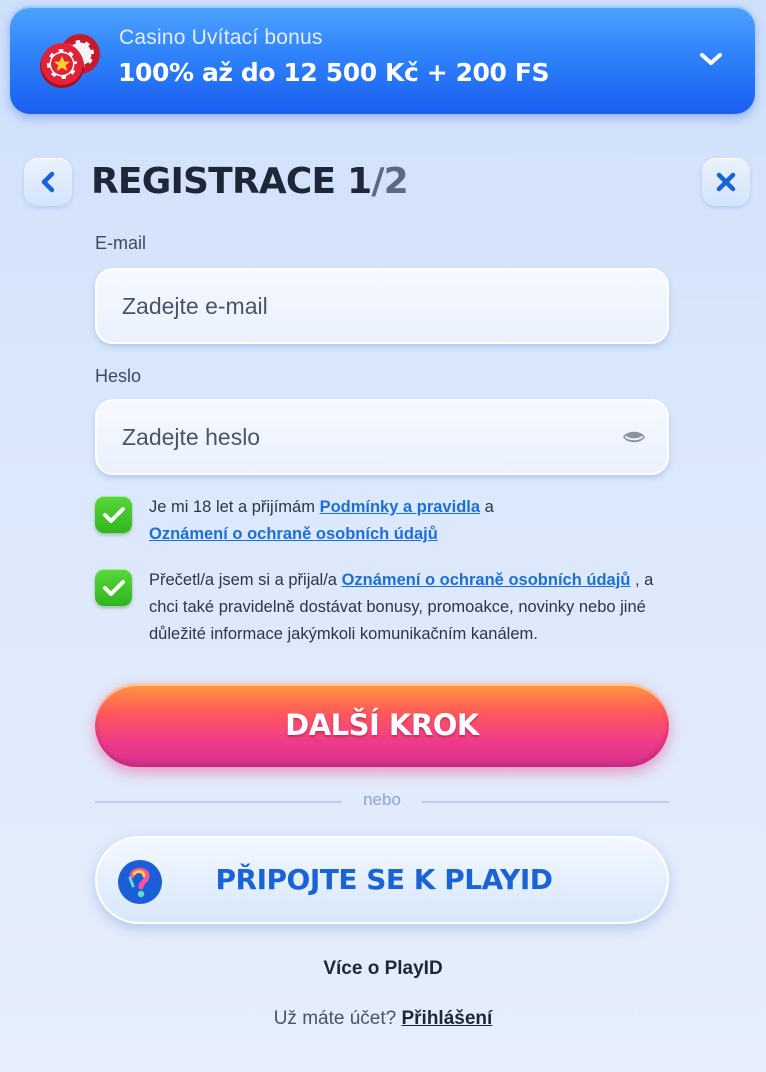  I want to click on eye-closed-icon, so click(634, 437).